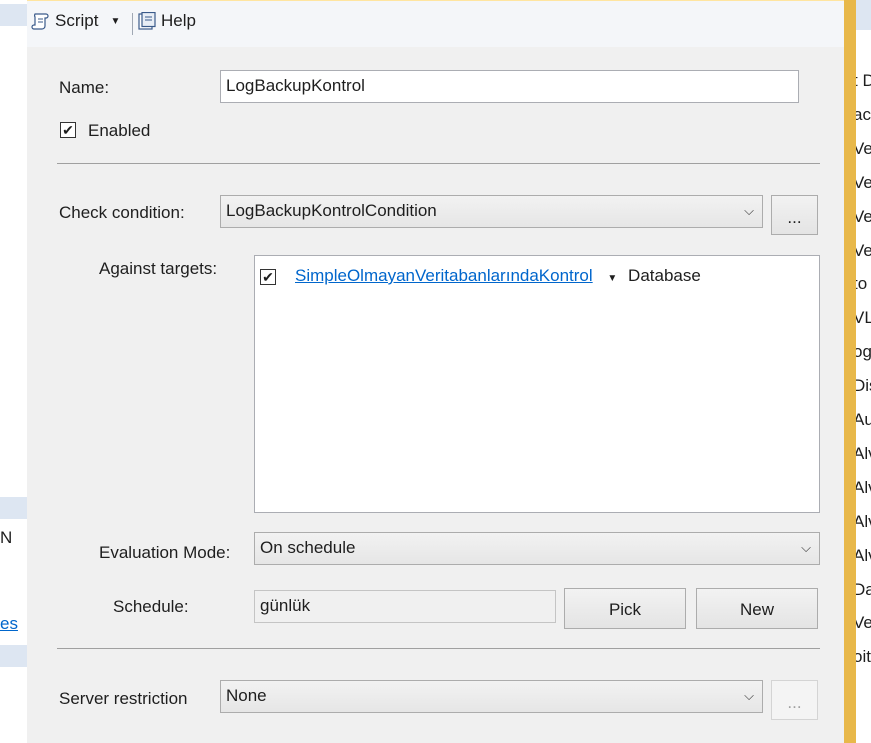 Image resolution: width=871 pixels, height=743 pixels. Describe the element at coordinates (331, 210) in the screenshot. I see `check-condition-value: LogBackupKontrolCondition` at that location.